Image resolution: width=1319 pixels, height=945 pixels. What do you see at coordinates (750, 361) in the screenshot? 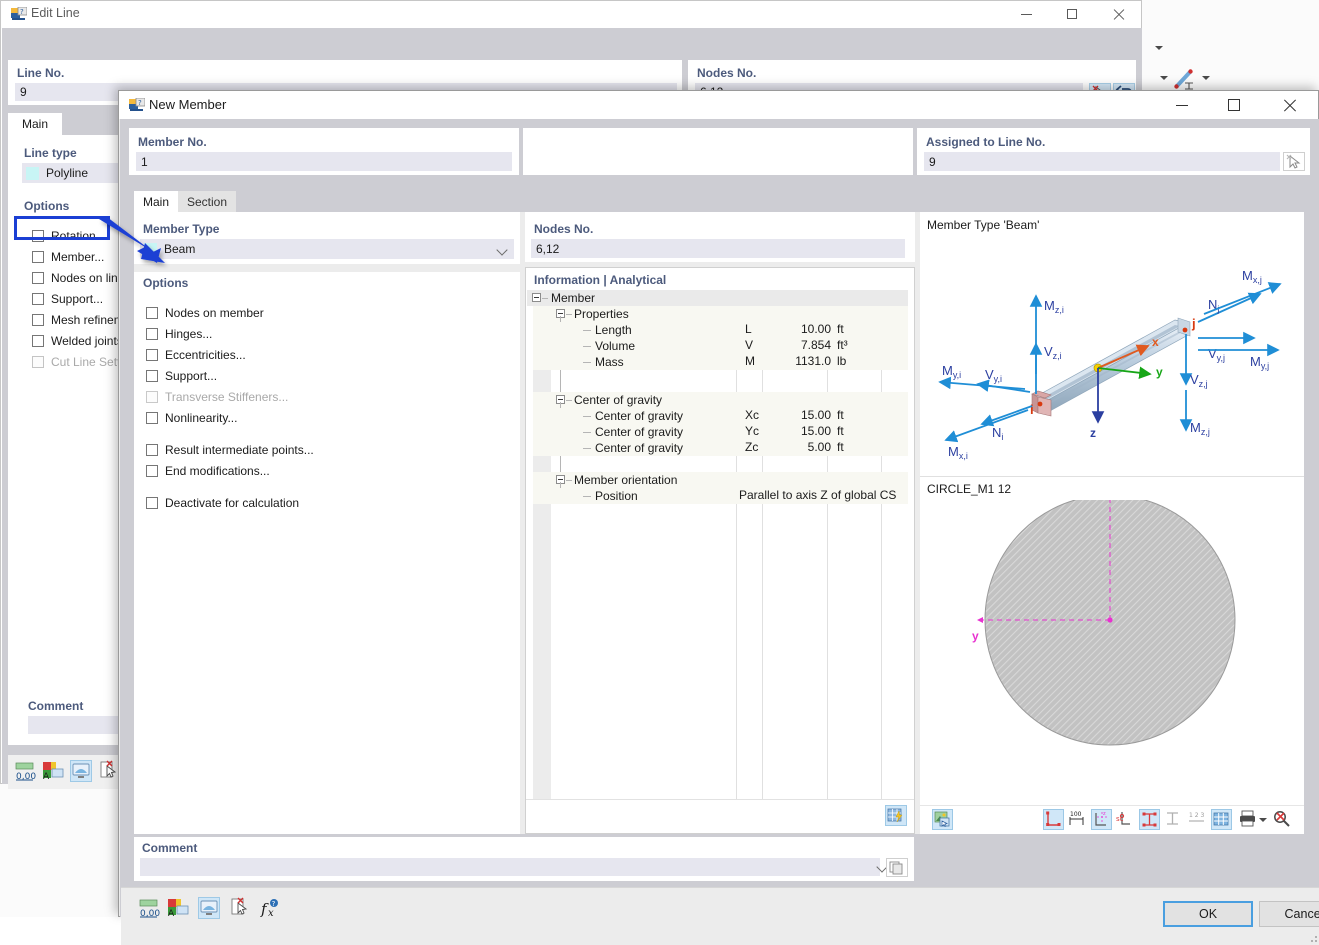
I see `tree-row-symbol: M` at bounding box center [750, 361].